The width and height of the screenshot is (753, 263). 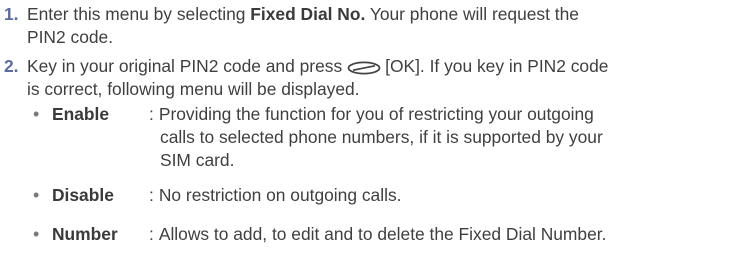 What do you see at coordinates (308, 14) in the screenshot?
I see `menu-name-fixed-dial: Fixed Dial No.` at bounding box center [308, 14].